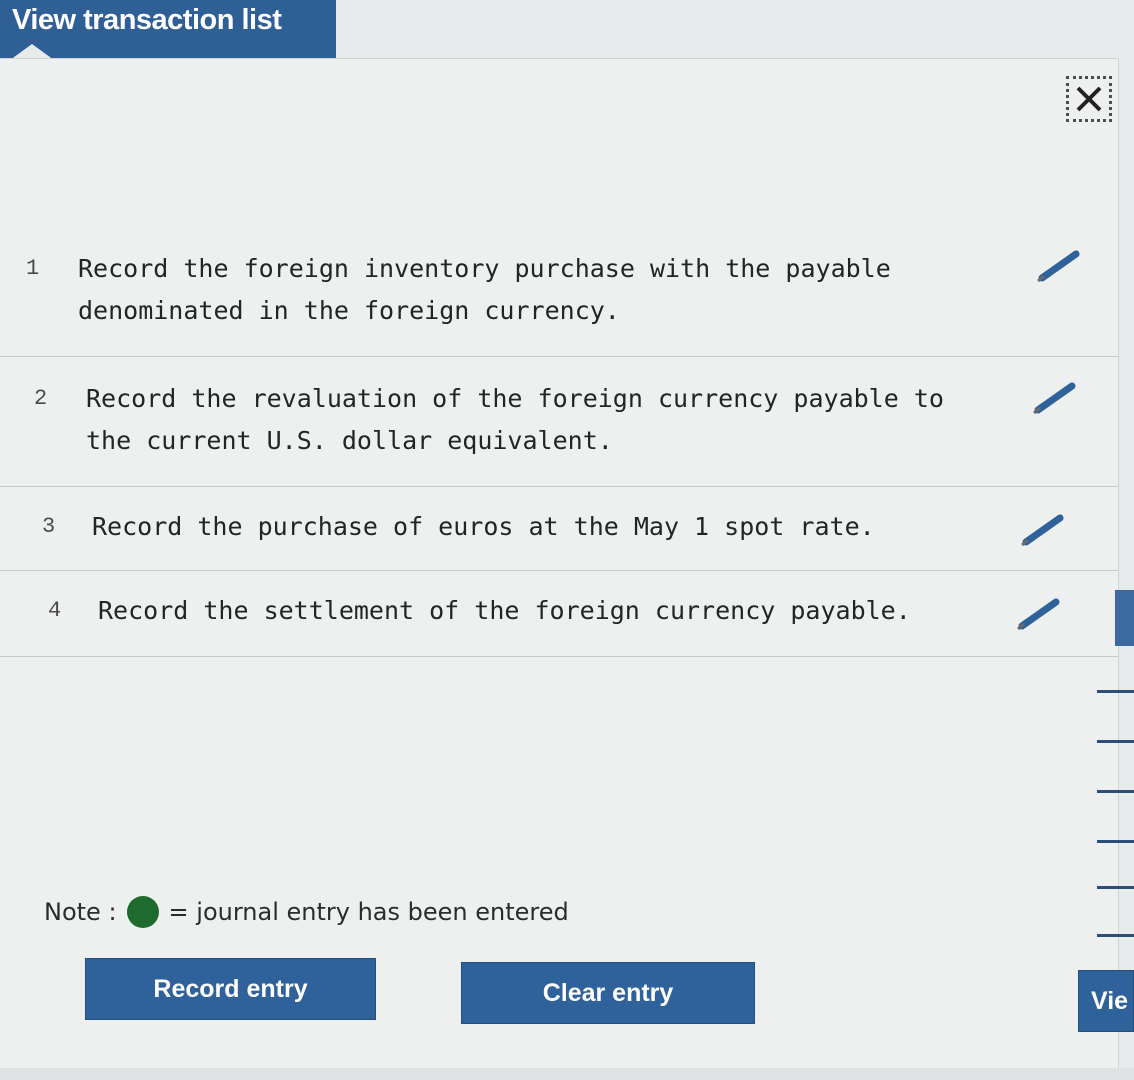  What do you see at coordinates (567, 1074) in the screenshot?
I see `bottom-edge` at bounding box center [567, 1074].